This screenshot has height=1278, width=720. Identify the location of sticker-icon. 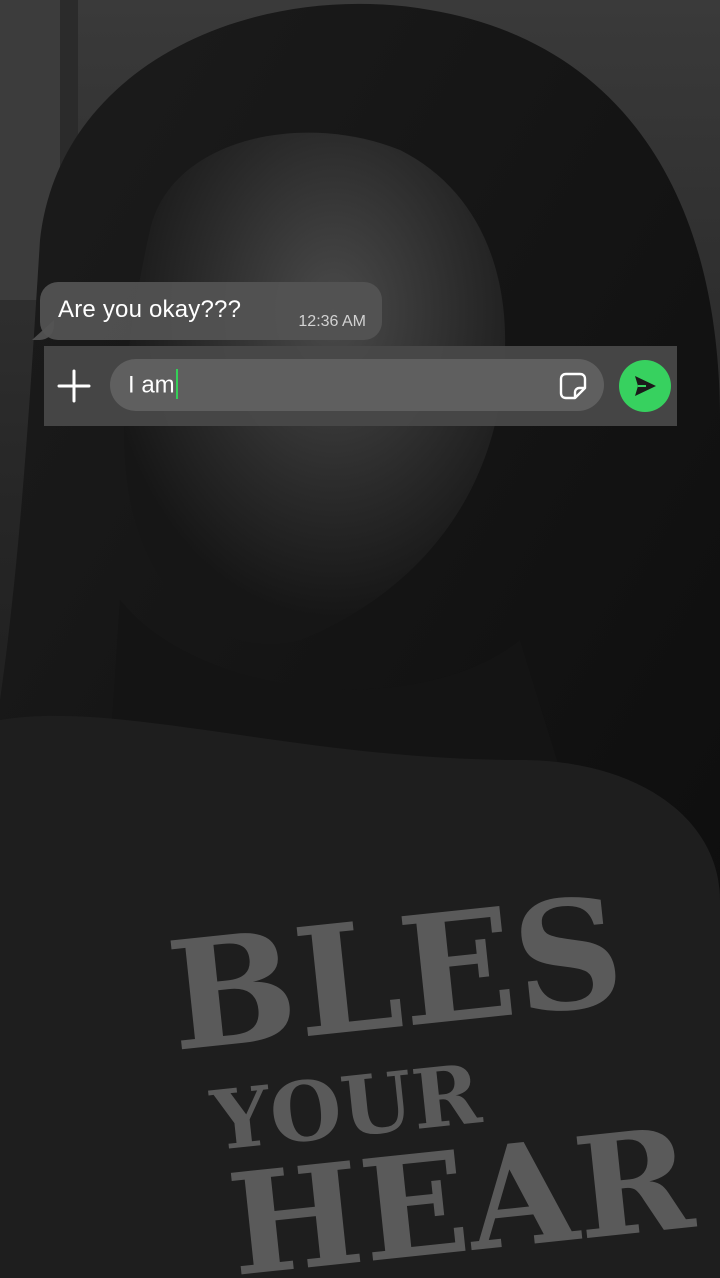
(573, 386).